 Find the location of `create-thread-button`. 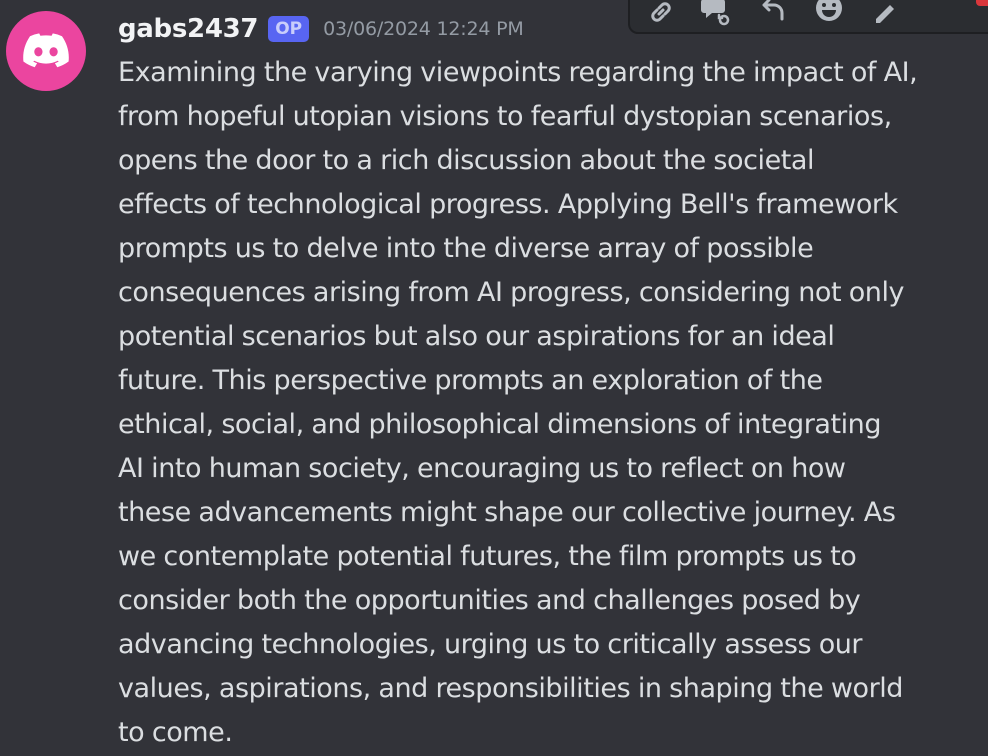

create-thread-button is located at coordinates (717, 14).